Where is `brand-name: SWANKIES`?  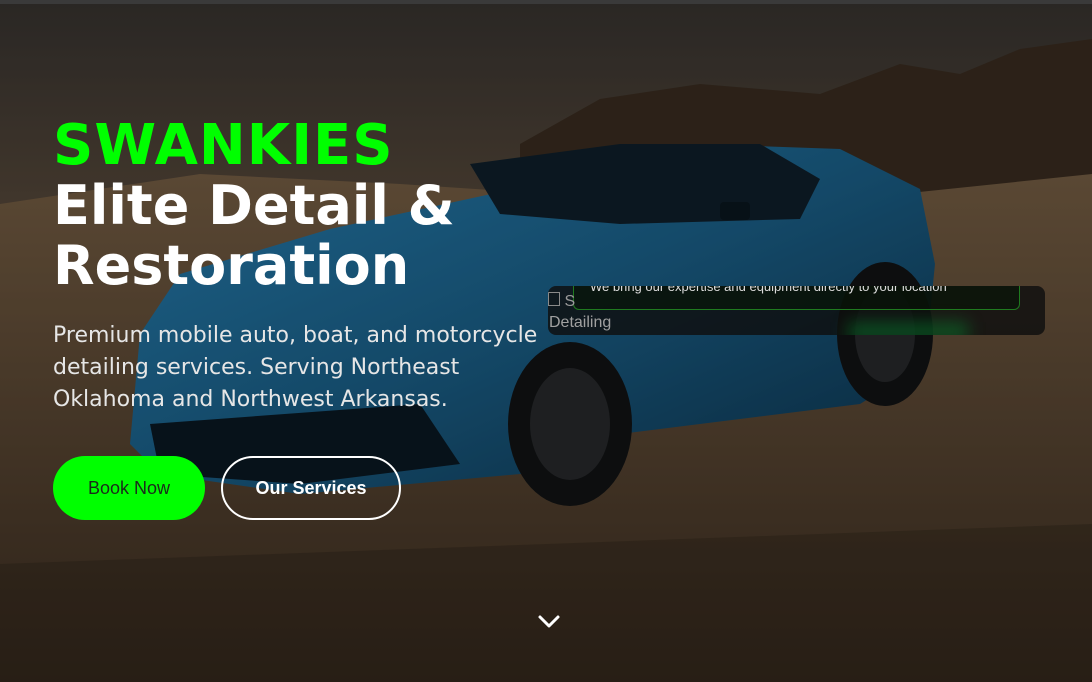 brand-name: SWANKIES is located at coordinates (223, 145).